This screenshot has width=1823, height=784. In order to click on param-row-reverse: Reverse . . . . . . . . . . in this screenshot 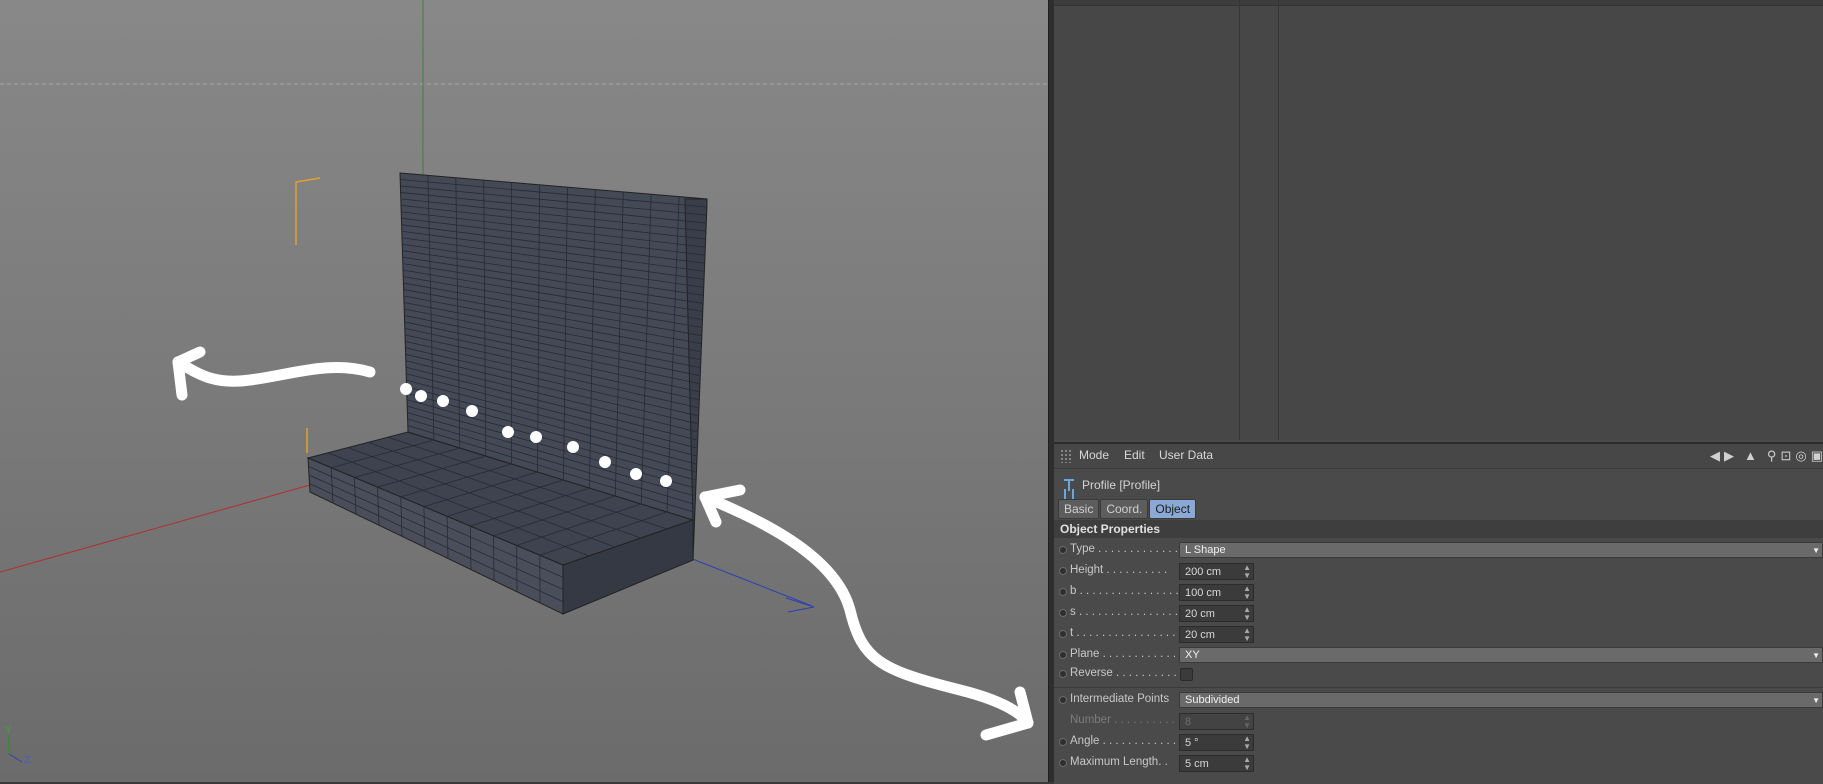, I will do `click(1438, 675)`.